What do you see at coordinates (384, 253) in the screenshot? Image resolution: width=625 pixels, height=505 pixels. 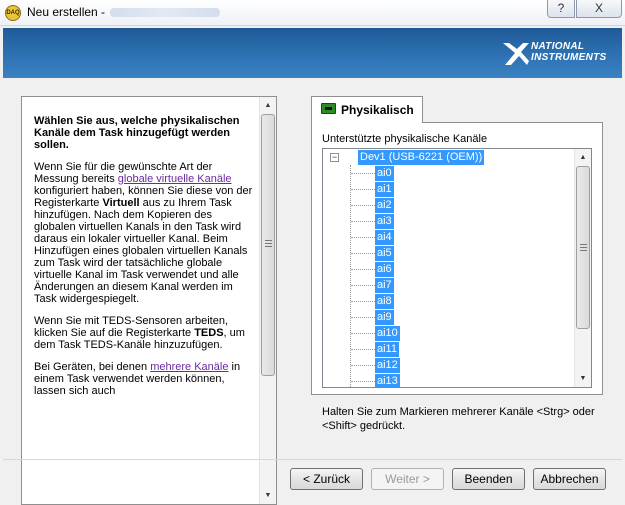 I see `channel-item-ai5: ai5` at bounding box center [384, 253].